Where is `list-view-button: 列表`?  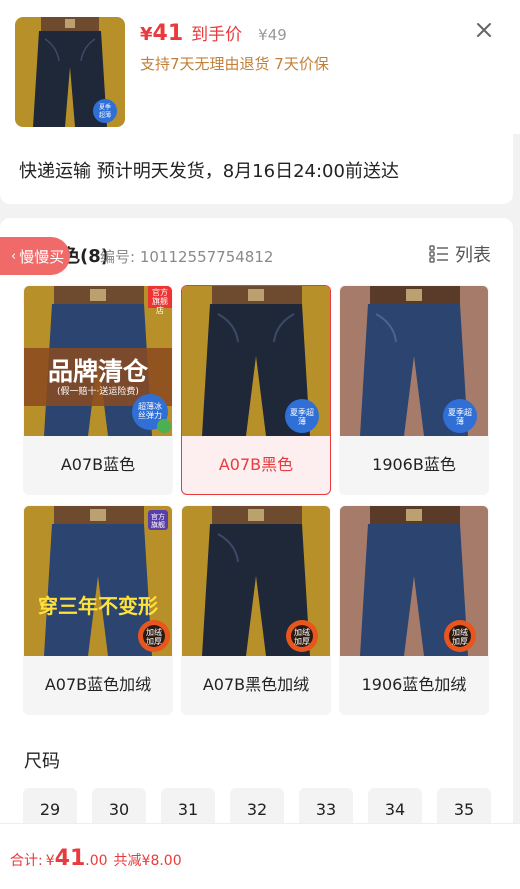 list-view-button: 列表 is located at coordinates (460, 254).